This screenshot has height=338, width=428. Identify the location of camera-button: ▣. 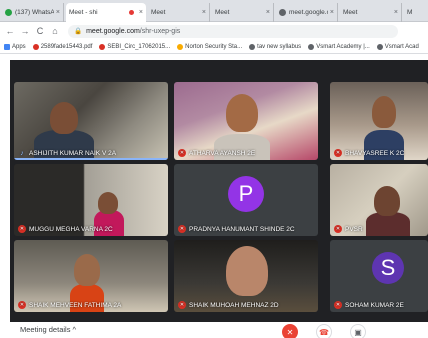
(358, 331).